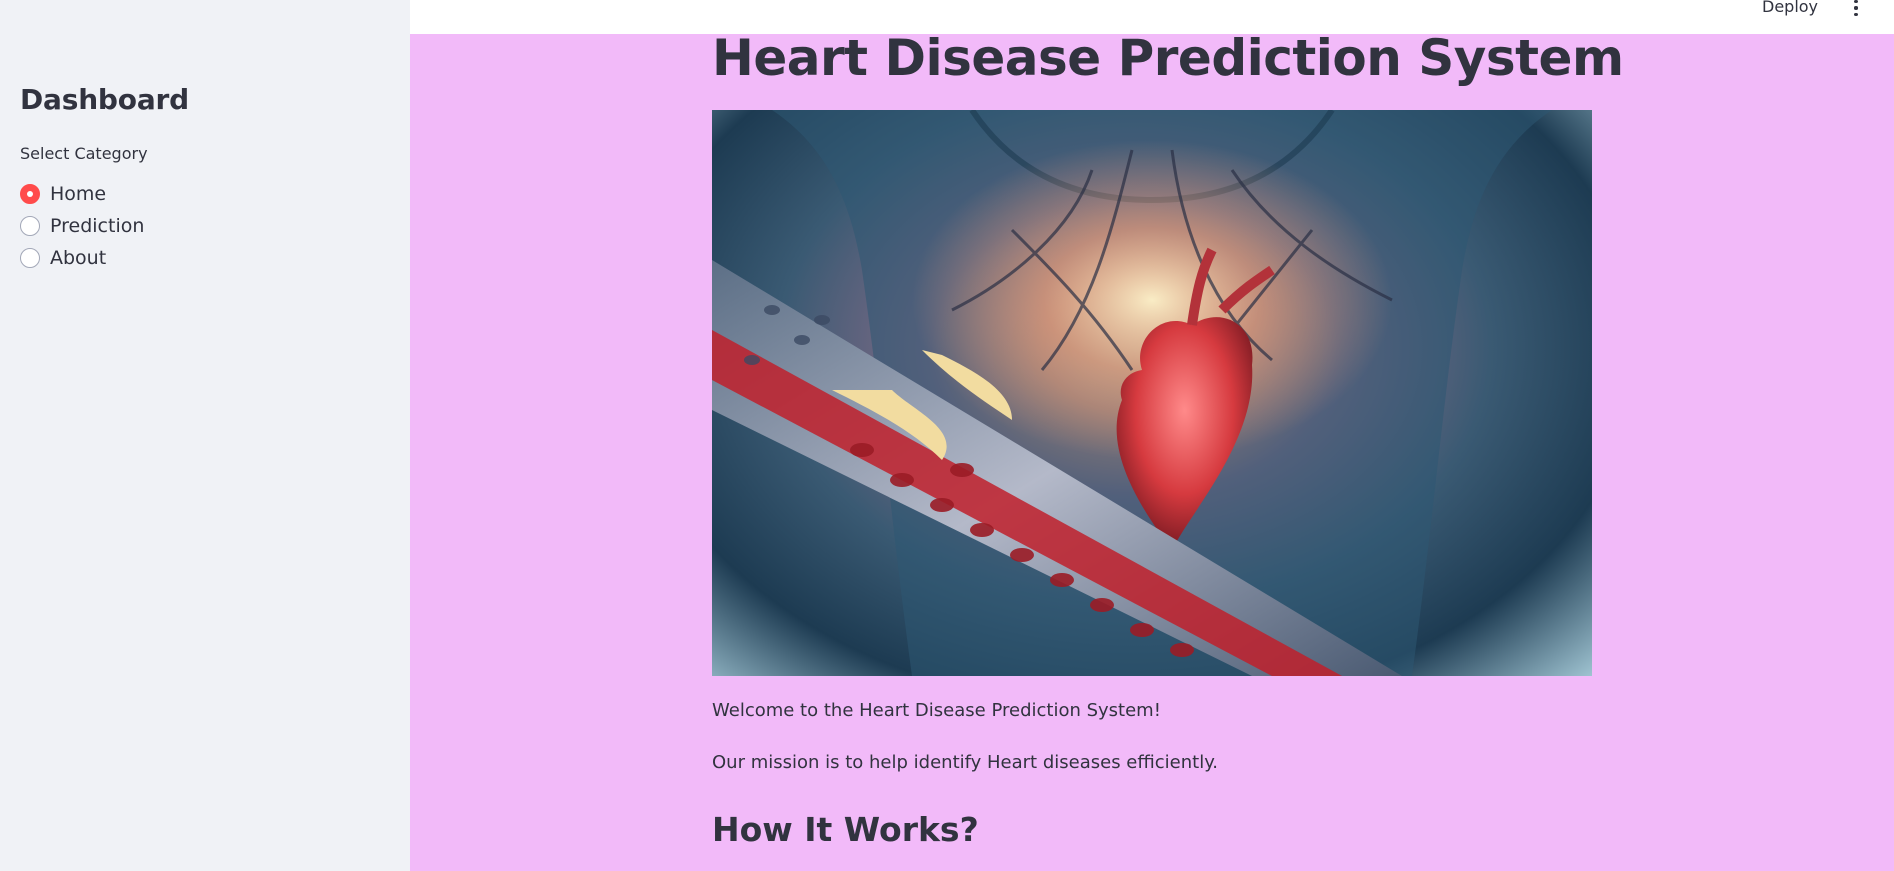 The height and width of the screenshot is (871, 1894). I want to click on radio-label-prediction: Prediction, so click(97, 226).